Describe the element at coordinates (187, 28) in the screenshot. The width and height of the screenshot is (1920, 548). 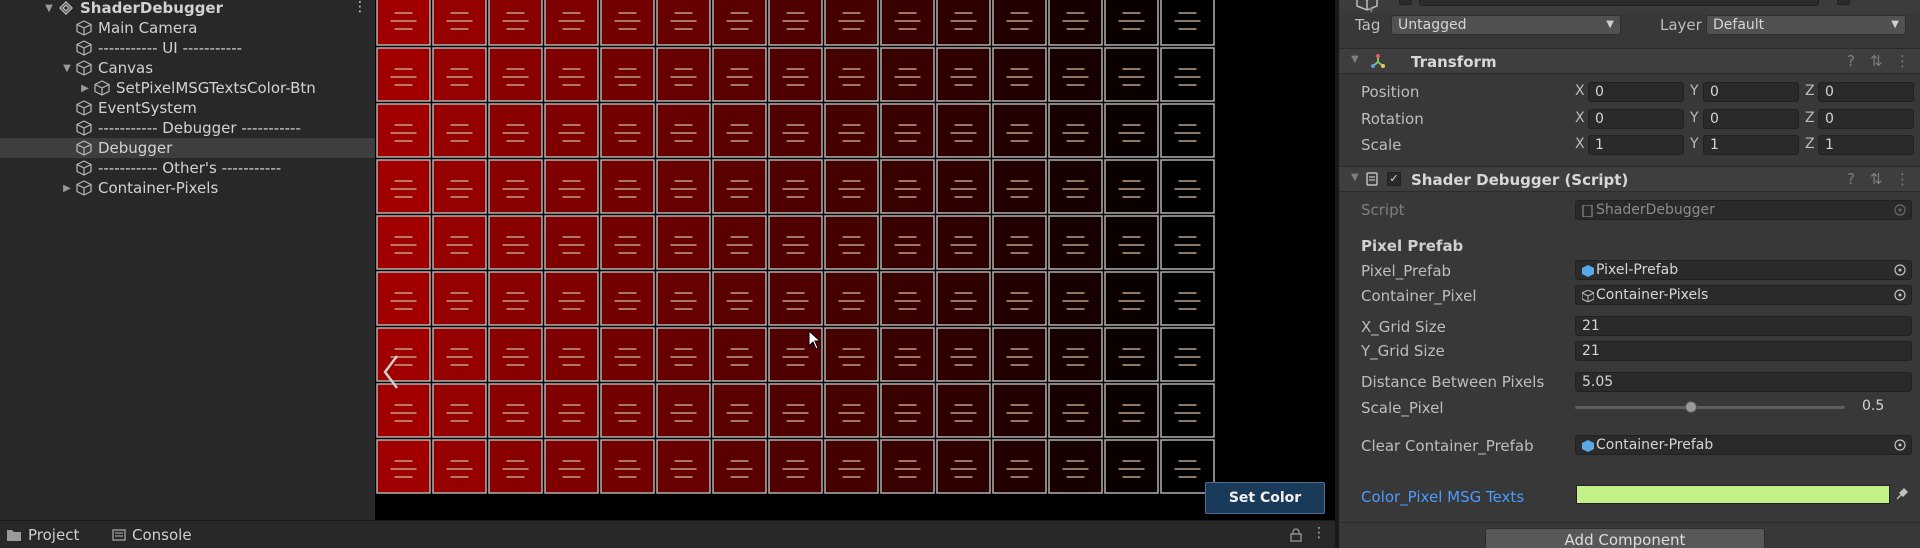
I see `hierarchy-item: Main Camera` at that location.